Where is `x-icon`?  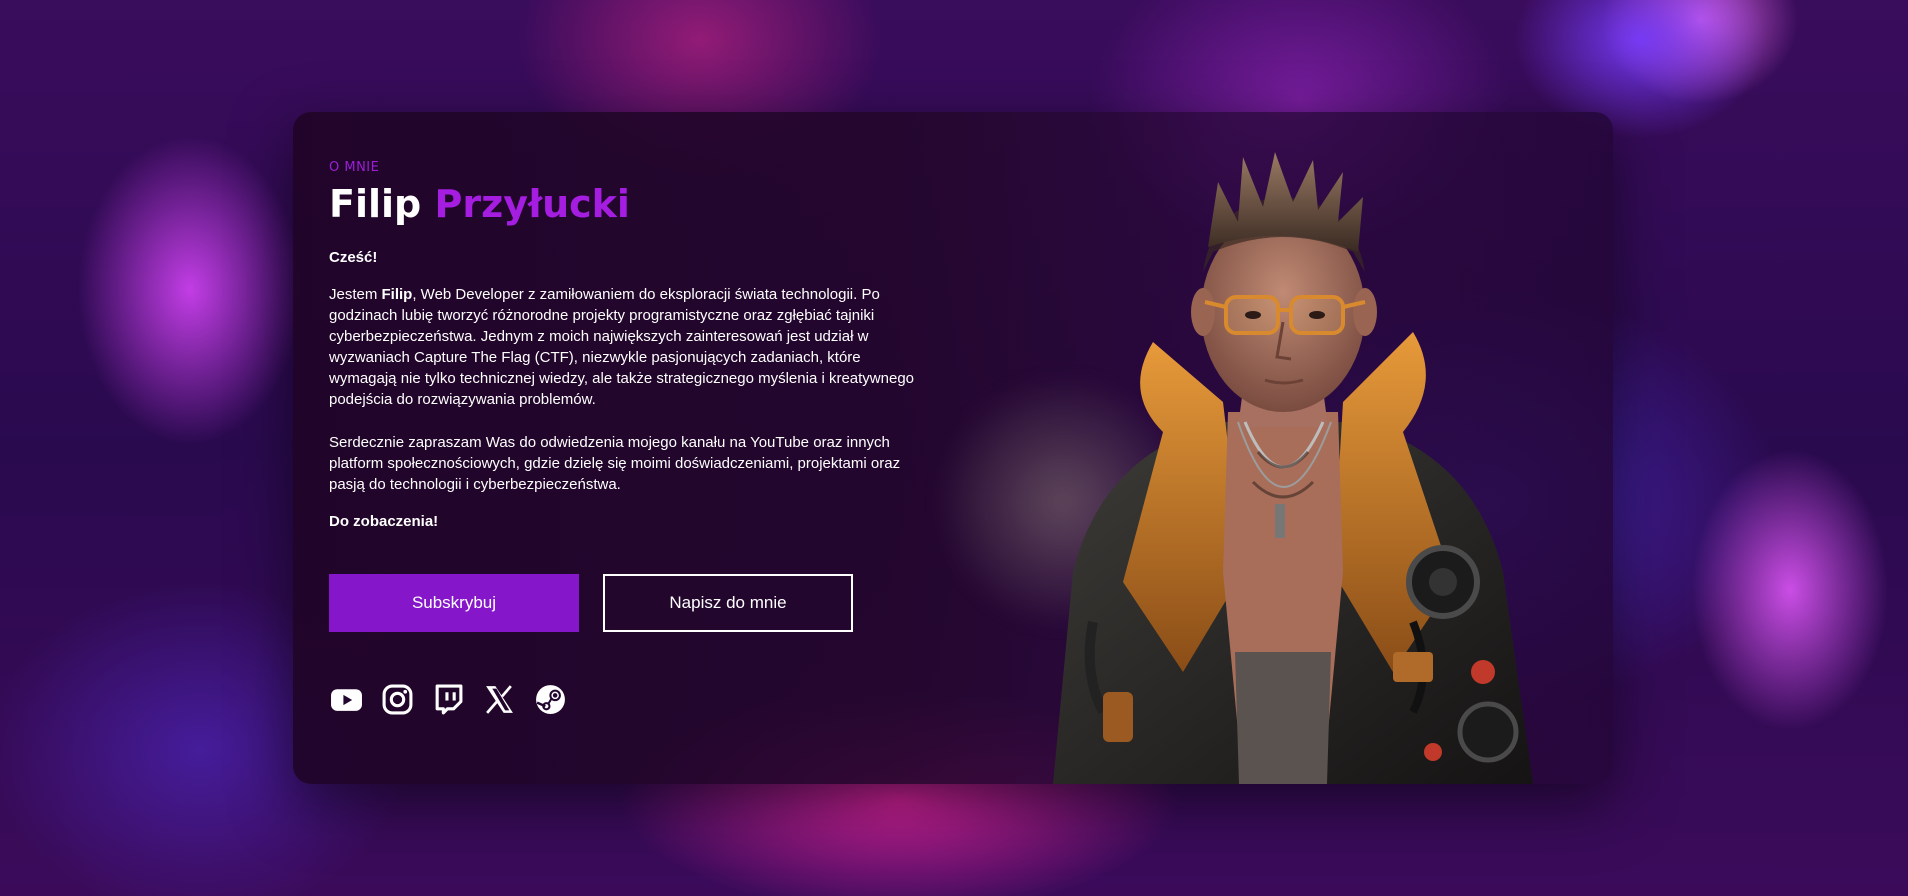 x-icon is located at coordinates (499, 699).